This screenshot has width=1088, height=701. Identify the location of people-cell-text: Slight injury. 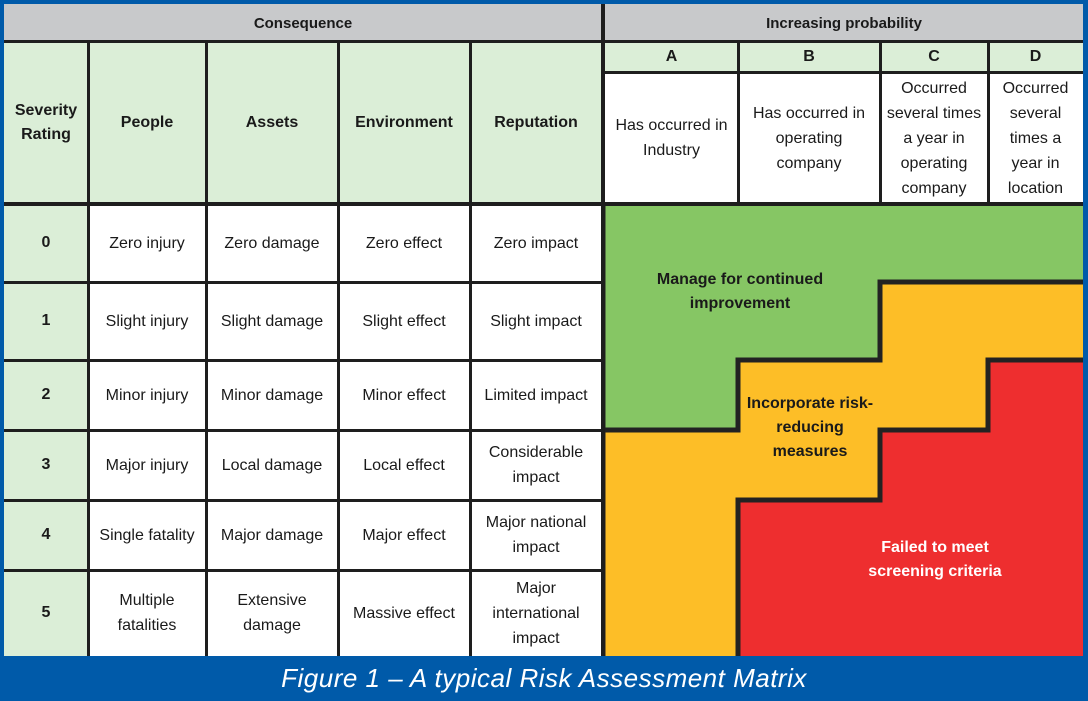
(147, 321).